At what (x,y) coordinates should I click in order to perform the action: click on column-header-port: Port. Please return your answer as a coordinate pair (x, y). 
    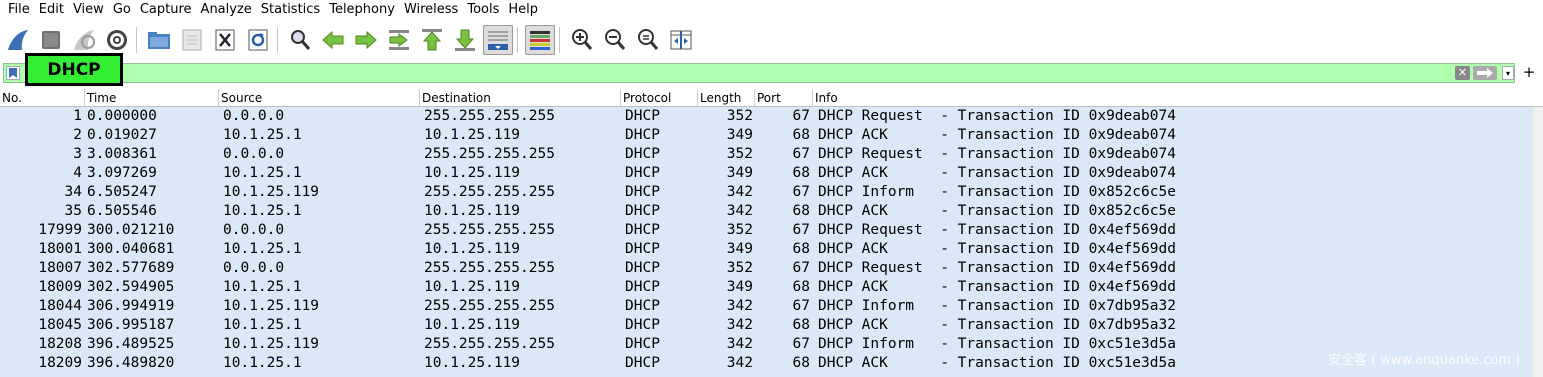
    Looking at the image, I should click on (784, 97).